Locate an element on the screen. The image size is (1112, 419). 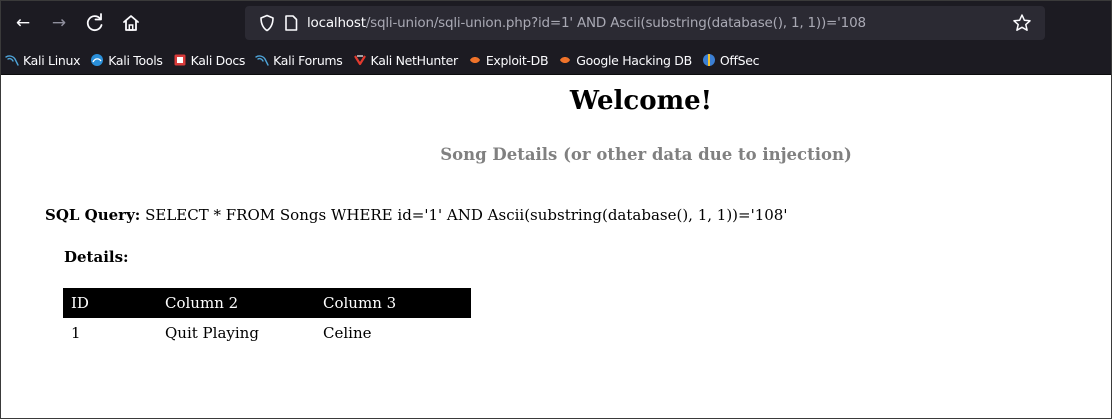
offsec-icon is located at coordinates (708, 60).